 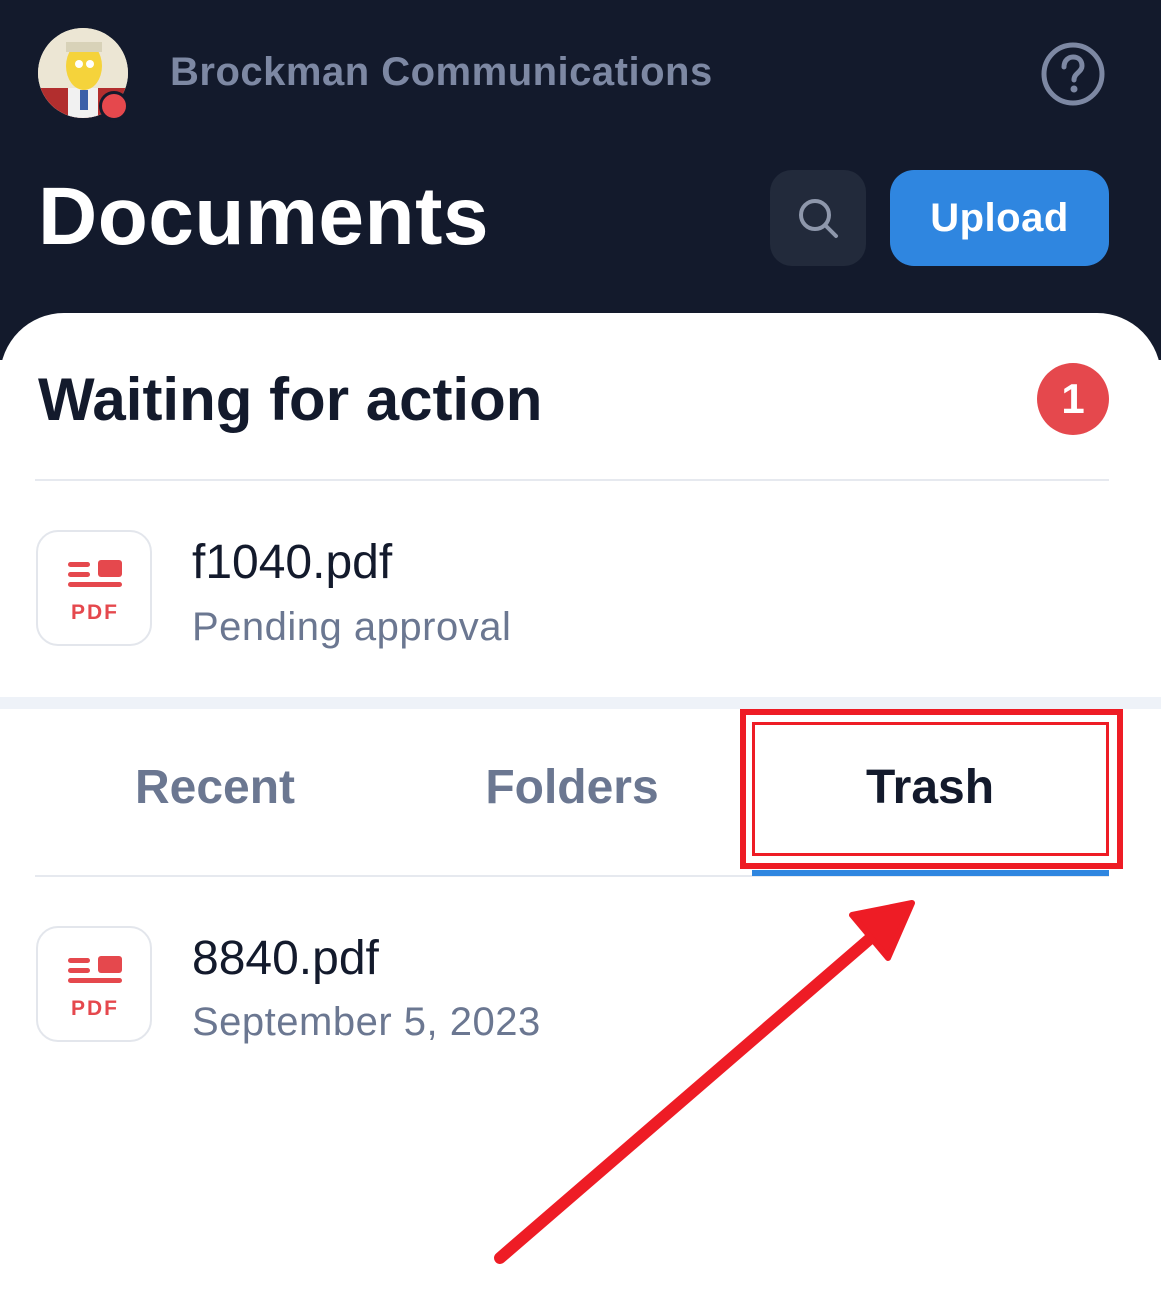 I want to click on upload-button: Upload, so click(x=999, y=218).